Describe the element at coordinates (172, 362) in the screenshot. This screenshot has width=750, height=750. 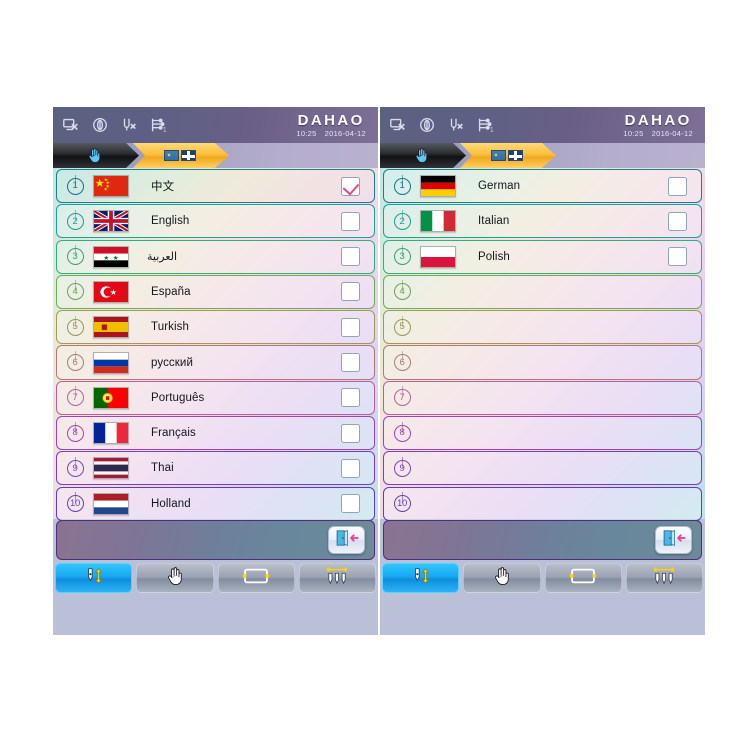
I see `language-label: русский` at that location.